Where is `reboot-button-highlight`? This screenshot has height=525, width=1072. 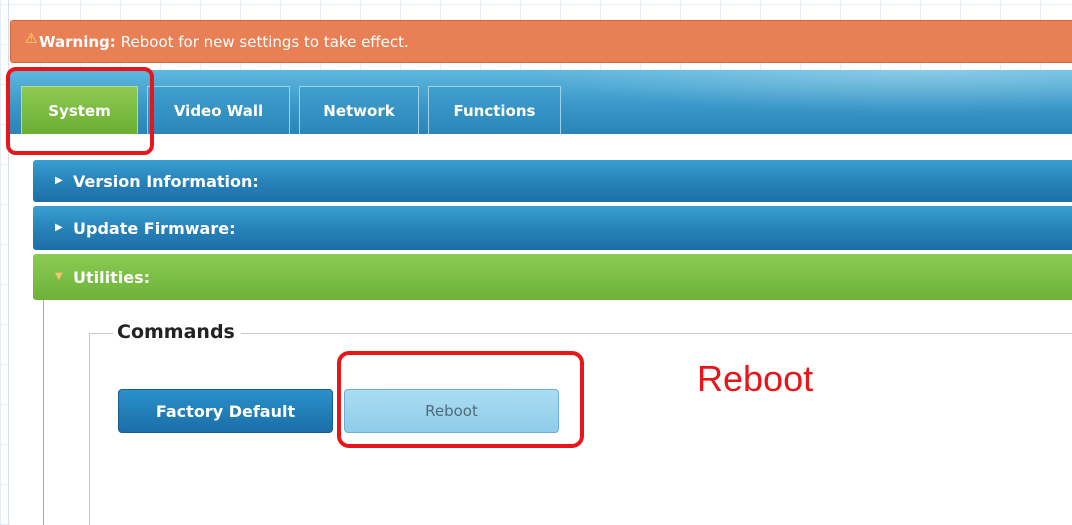
reboot-button-highlight is located at coordinates (460, 399).